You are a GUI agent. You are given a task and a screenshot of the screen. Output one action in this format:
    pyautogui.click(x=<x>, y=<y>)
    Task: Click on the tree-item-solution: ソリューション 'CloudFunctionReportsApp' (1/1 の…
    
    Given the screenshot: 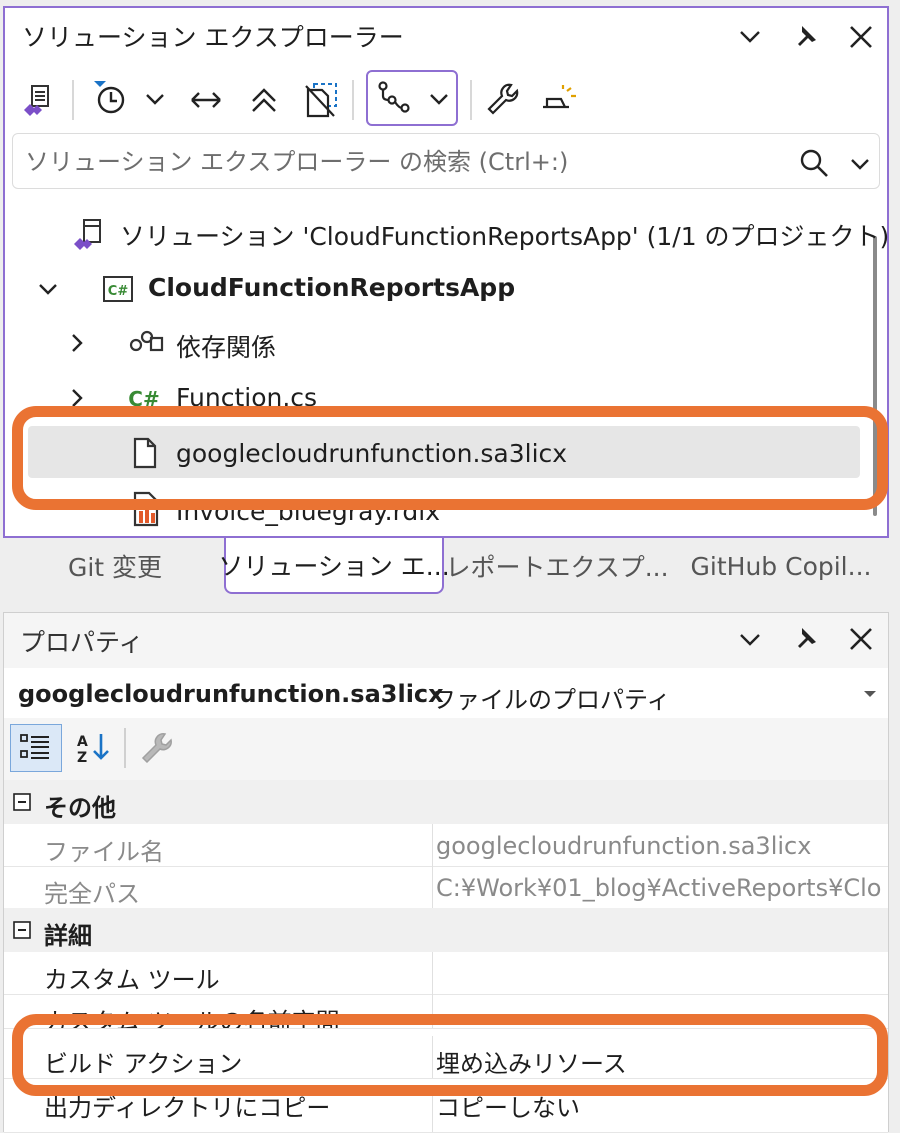 What is the action you would take?
    pyautogui.click(x=504, y=235)
    